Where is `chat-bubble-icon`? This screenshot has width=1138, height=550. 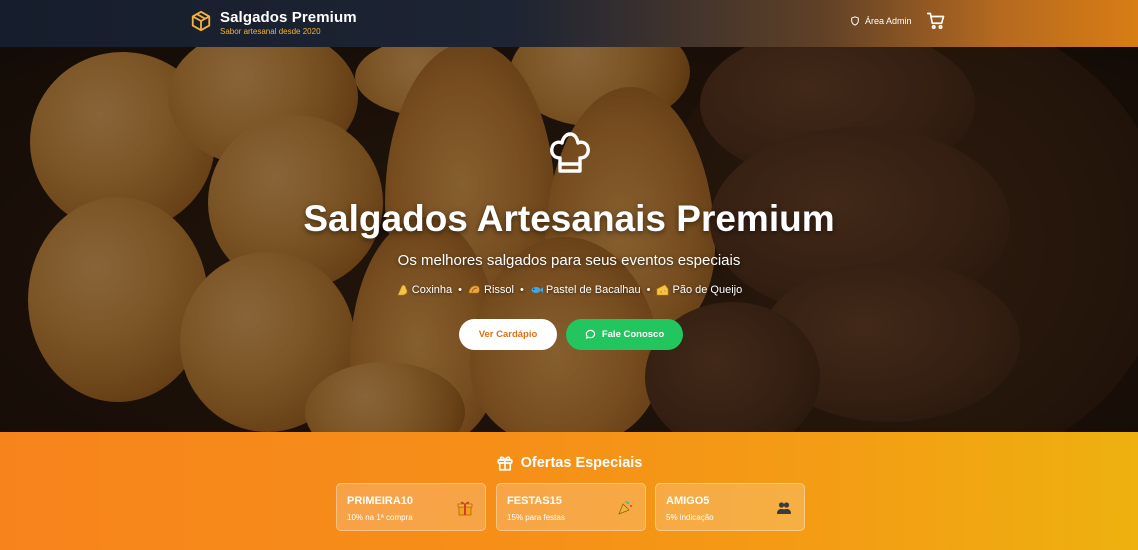 chat-bubble-icon is located at coordinates (590, 334).